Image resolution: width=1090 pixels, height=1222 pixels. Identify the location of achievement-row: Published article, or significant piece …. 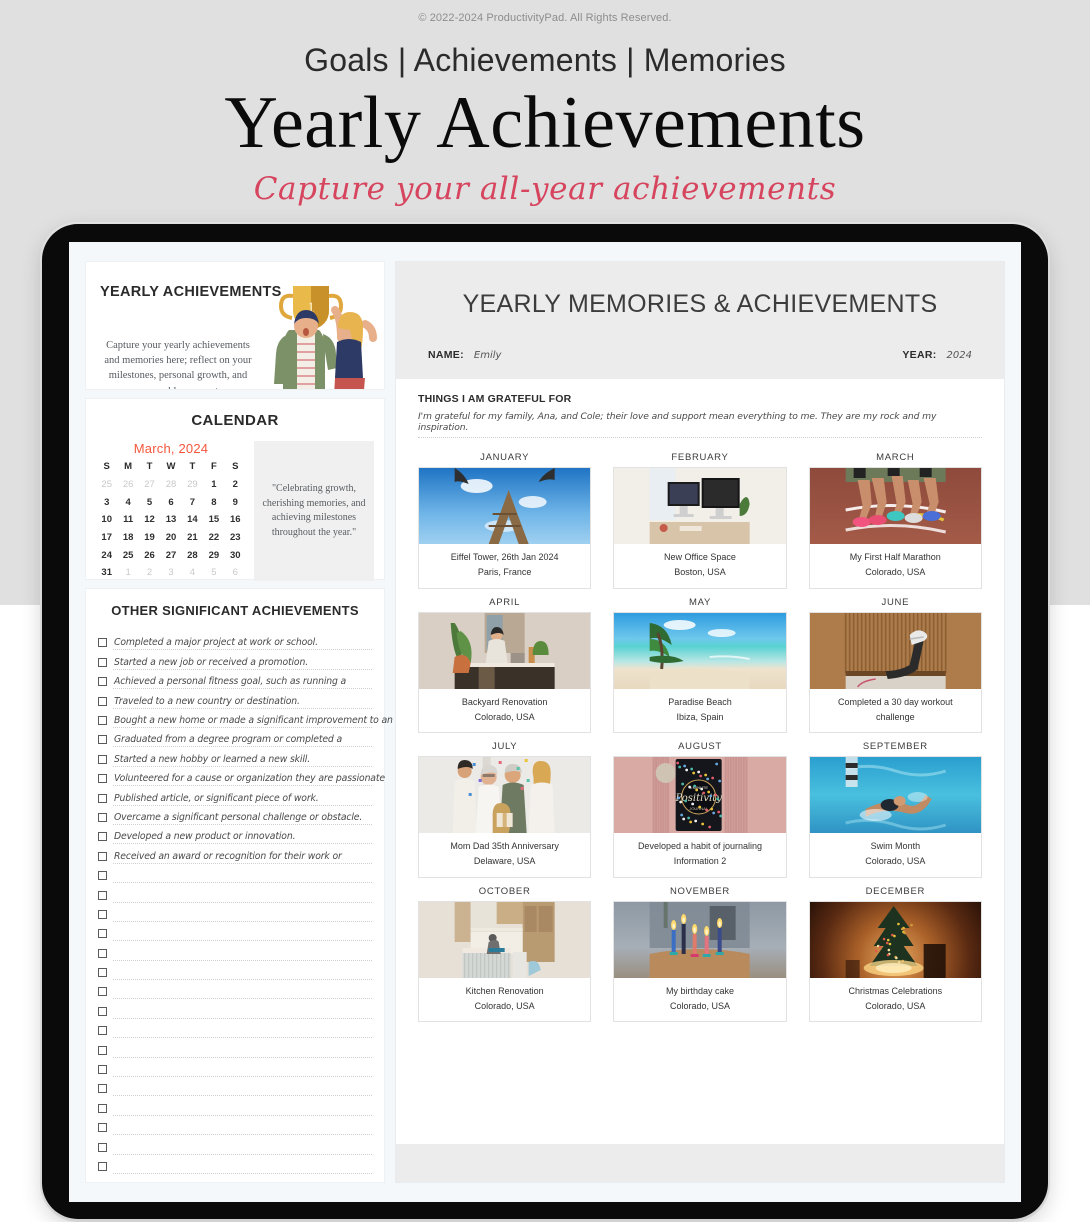
(235, 796).